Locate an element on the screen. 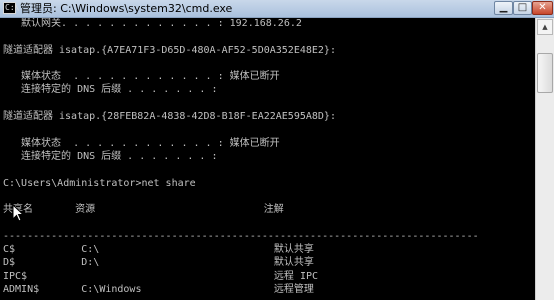  close-icon: ✕ is located at coordinates (542, 7).